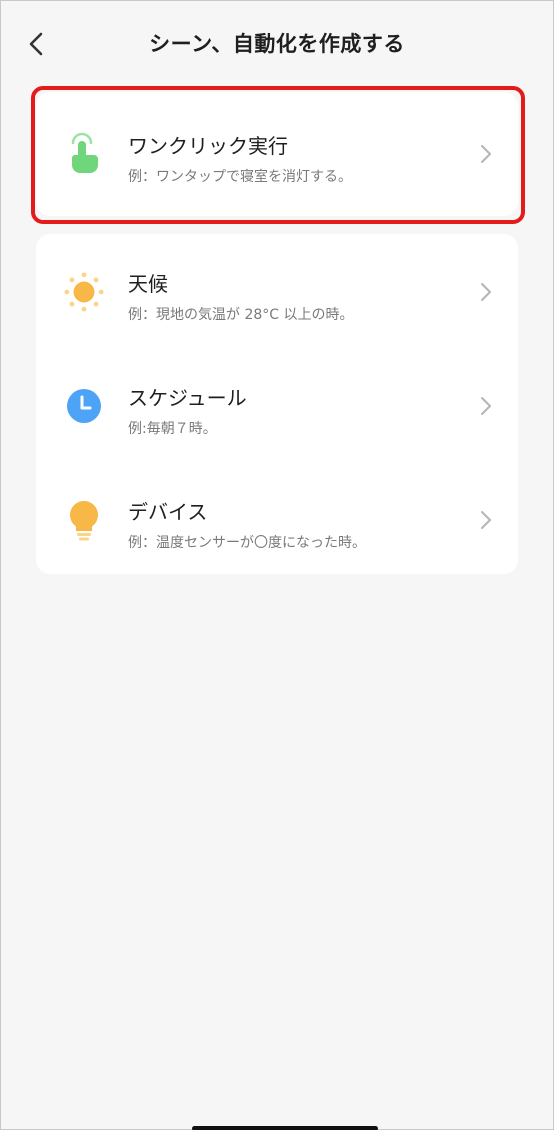 This screenshot has width=554, height=1130. Describe the element at coordinates (84, 406) in the screenshot. I see `clock-icon` at that location.